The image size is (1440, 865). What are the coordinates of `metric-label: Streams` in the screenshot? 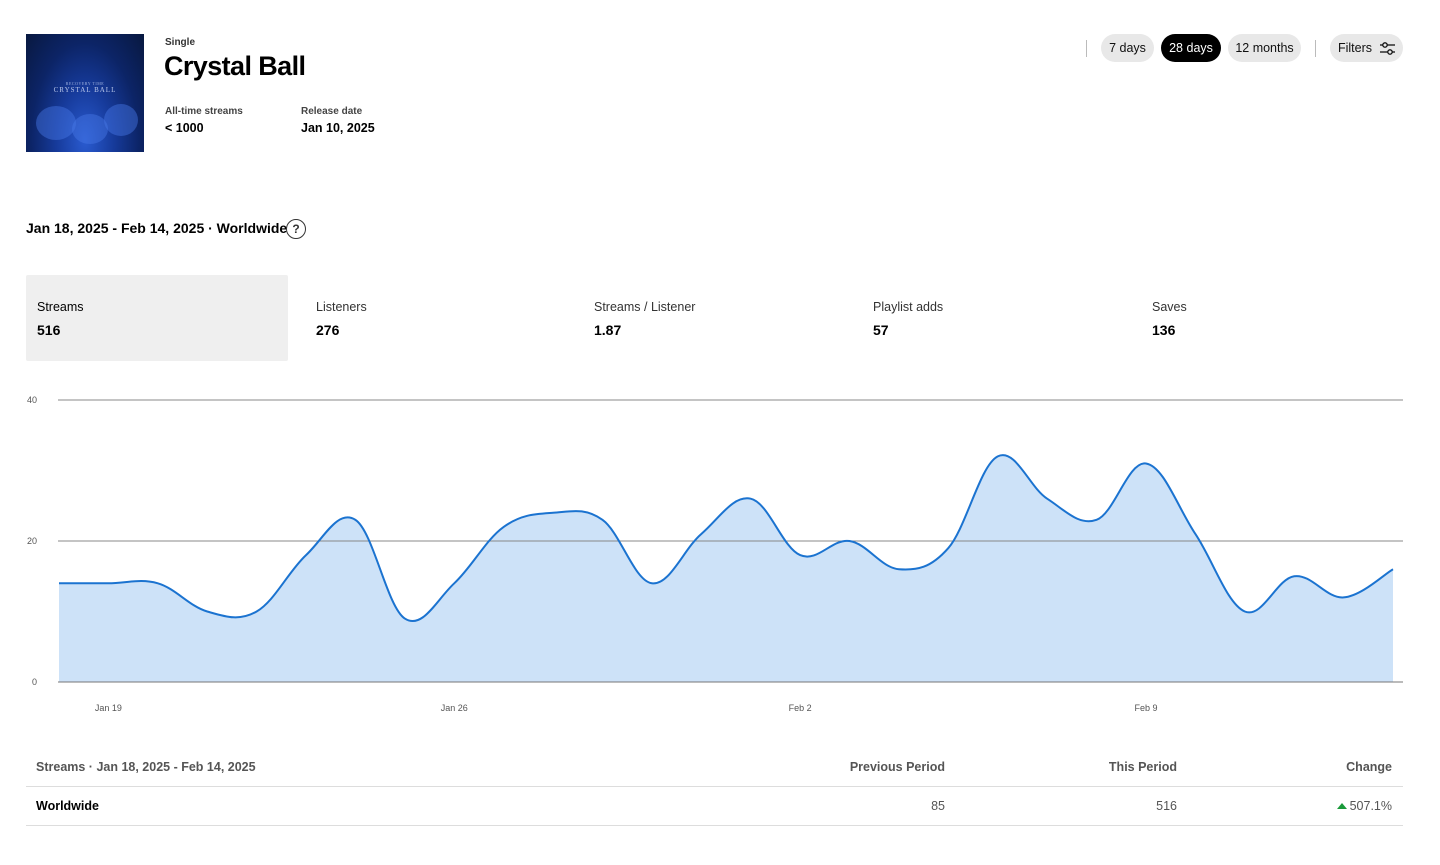 It's located at (60, 307).